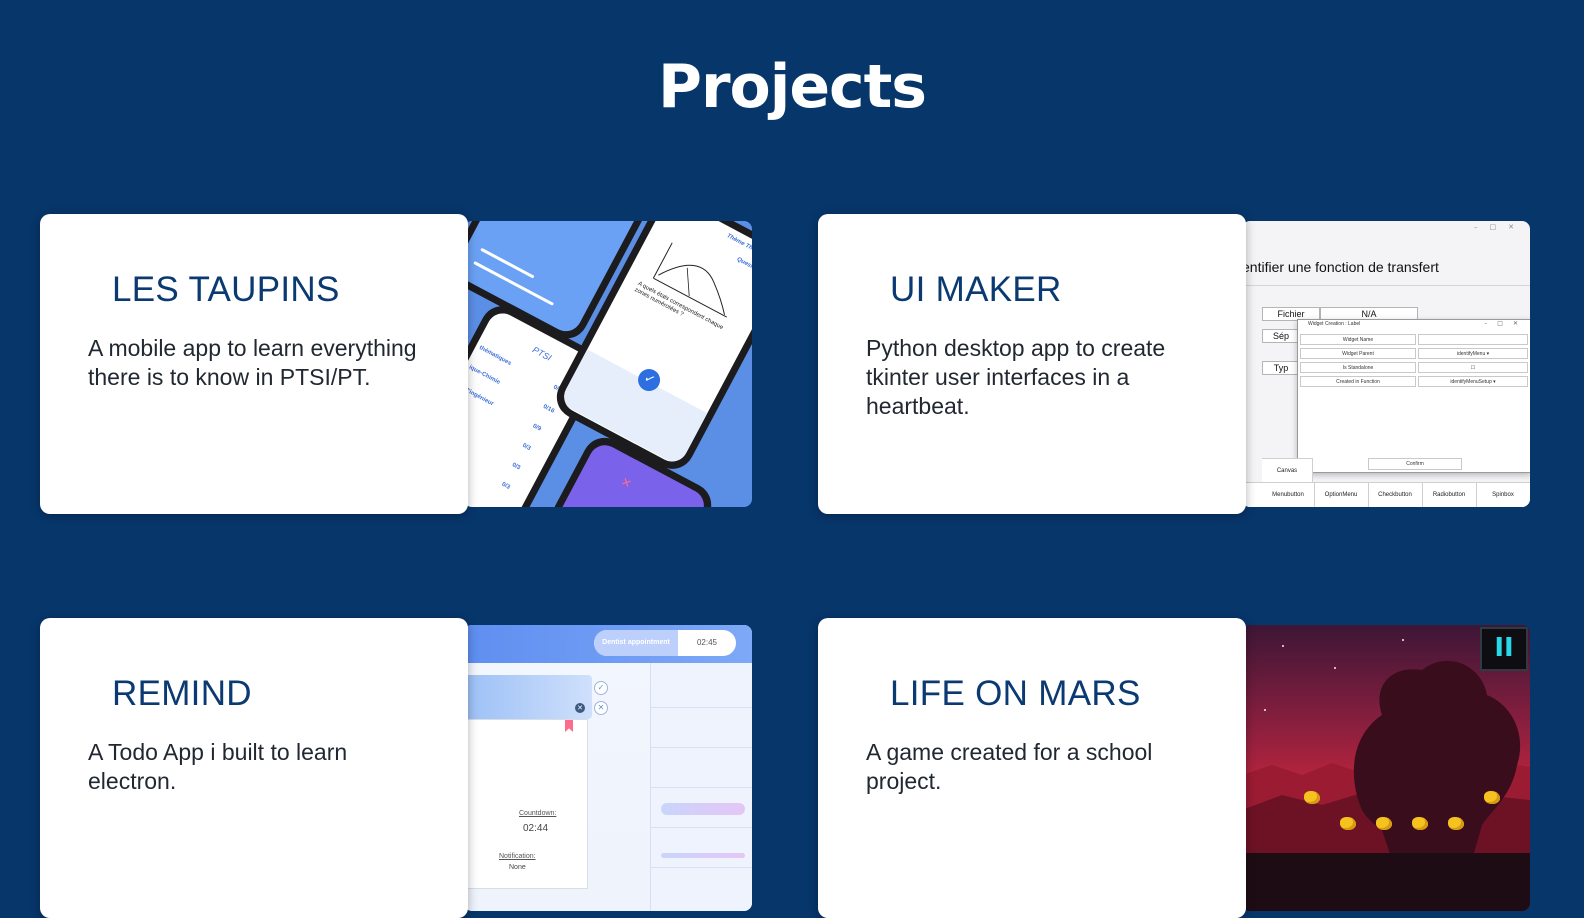 Image resolution: width=1584 pixels, height=918 pixels. I want to click on dialog-row-label: Is Standalone, so click(1358, 367).